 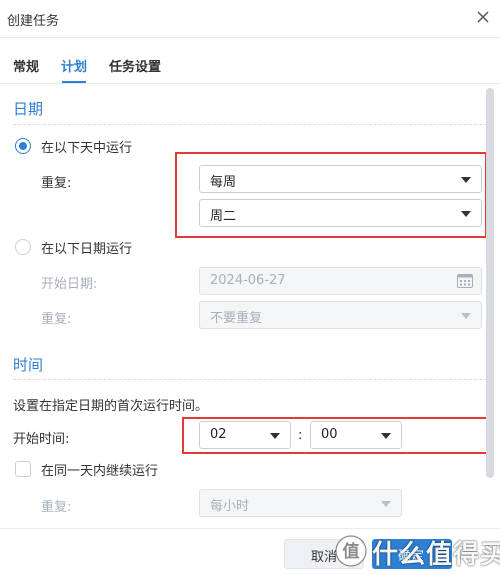 What do you see at coordinates (33, 21) in the screenshot?
I see `dialog-title: 创建任务` at bounding box center [33, 21].